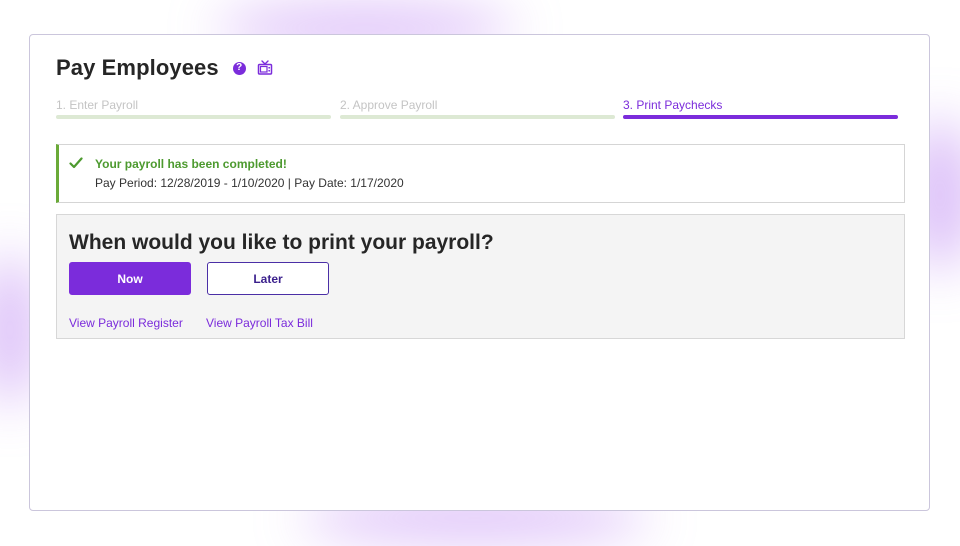 The height and width of the screenshot is (546, 960). Describe the element at coordinates (760, 108) in the screenshot. I see `step-print-paychecks: 3. Print Paychecks` at that location.